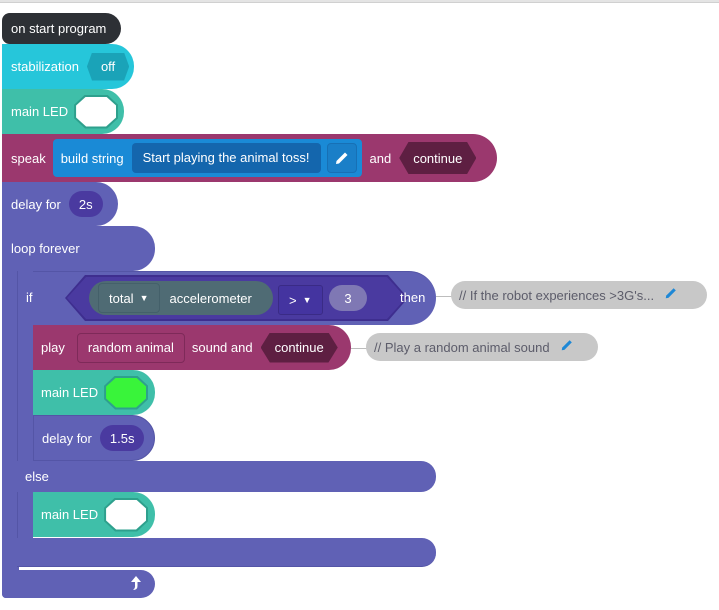 The height and width of the screenshot is (610, 719). What do you see at coordinates (121, 298) in the screenshot?
I see `mode-label: total` at bounding box center [121, 298].